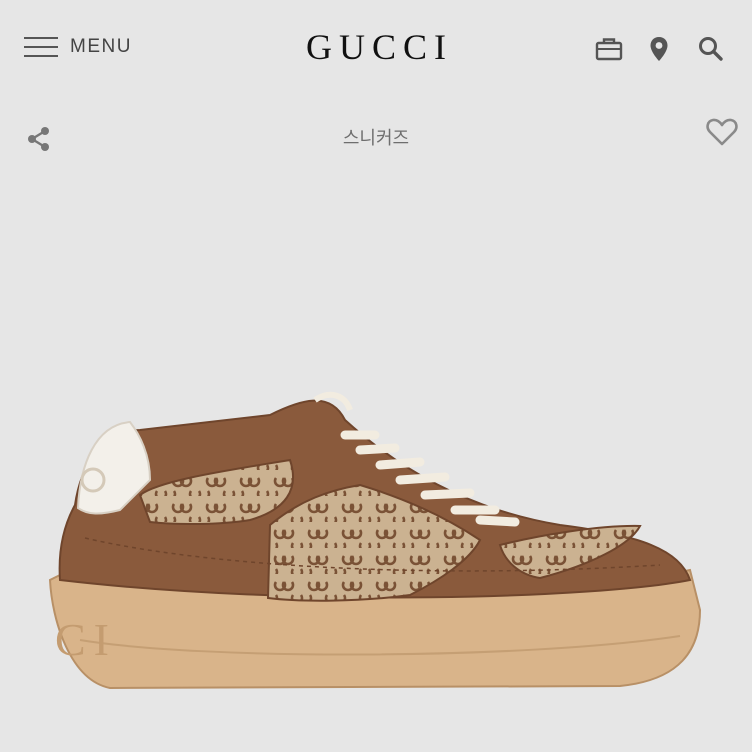  I want to click on search-icon, so click(711, 49).